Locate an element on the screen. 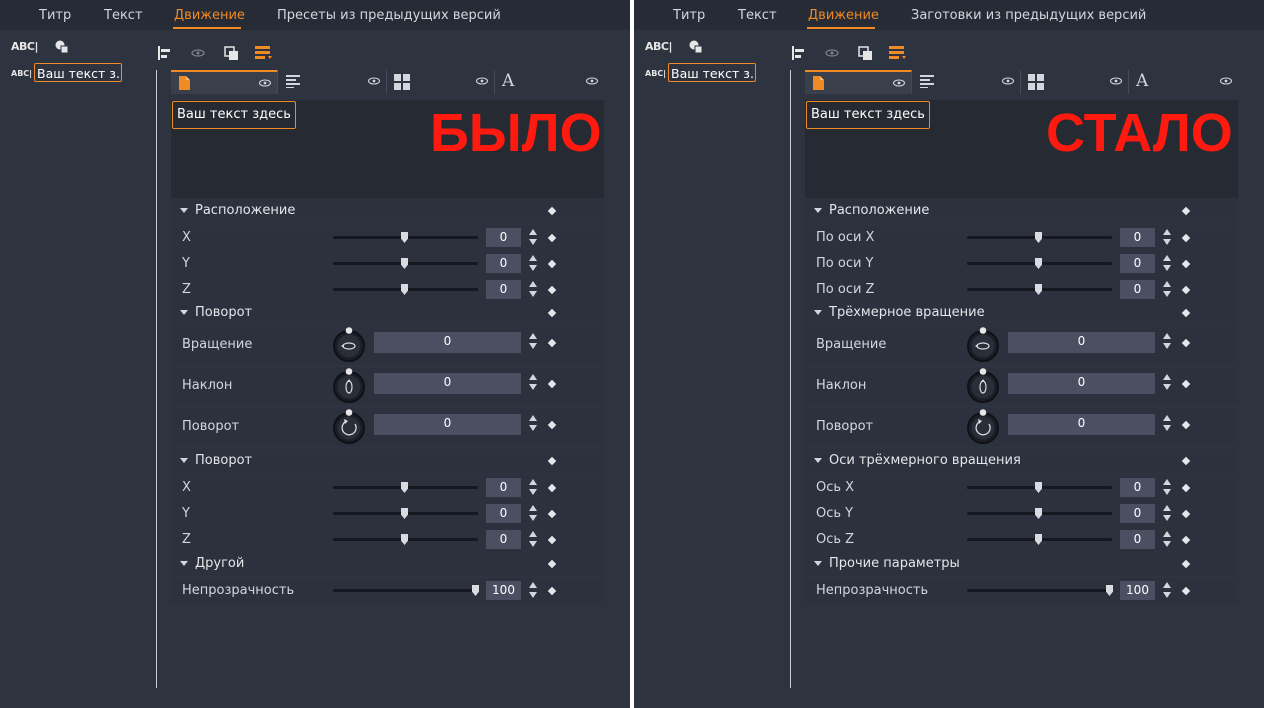 The height and width of the screenshot is (708, 1264). tab-motion: Движение is located at coordinates (209, 15).